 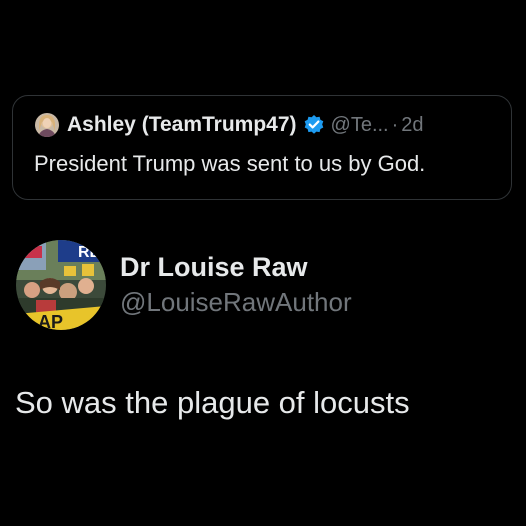 What do you see at coordinates (61, 285) in the screenshot?
I see `author-avatar: RE AP` at bounding box center [61, 285].